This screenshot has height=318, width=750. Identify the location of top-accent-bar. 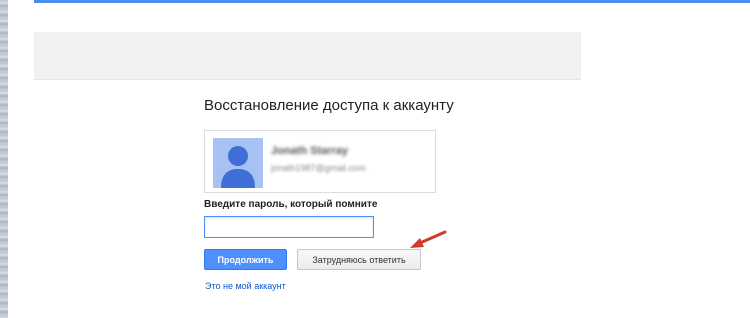
(392, 1).